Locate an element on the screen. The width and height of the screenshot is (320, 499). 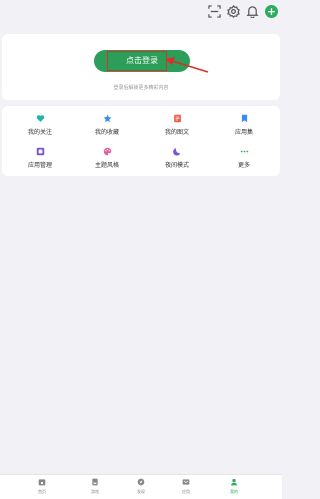
nav-label: 应用 is located at coordinates (186, 491).